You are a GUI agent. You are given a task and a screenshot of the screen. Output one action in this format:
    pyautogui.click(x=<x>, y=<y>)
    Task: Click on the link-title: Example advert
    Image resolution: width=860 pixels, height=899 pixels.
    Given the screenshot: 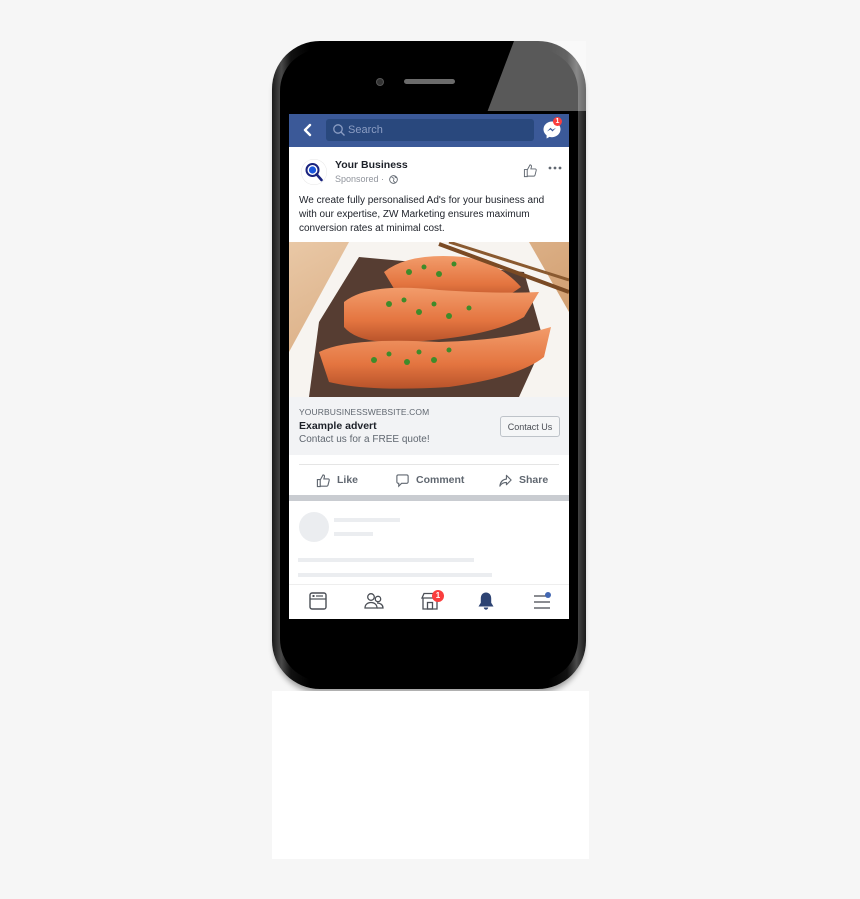 What is the action you would take?
    pyautogui.click(x=338, y=426)
    